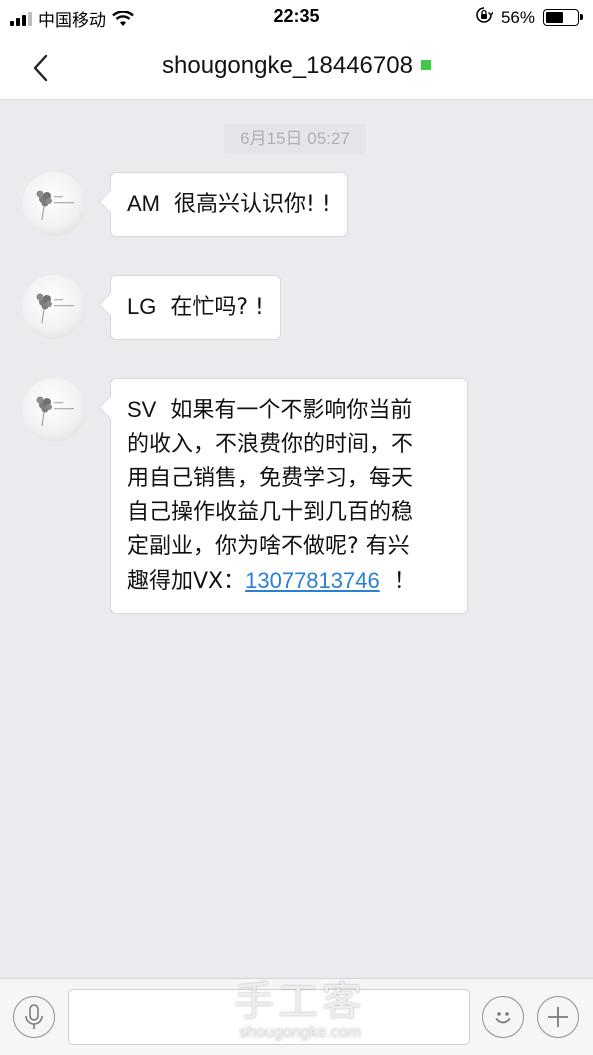 The image size is (593, 1055). I want to click on message-prefix: SV, so click(142, 409).